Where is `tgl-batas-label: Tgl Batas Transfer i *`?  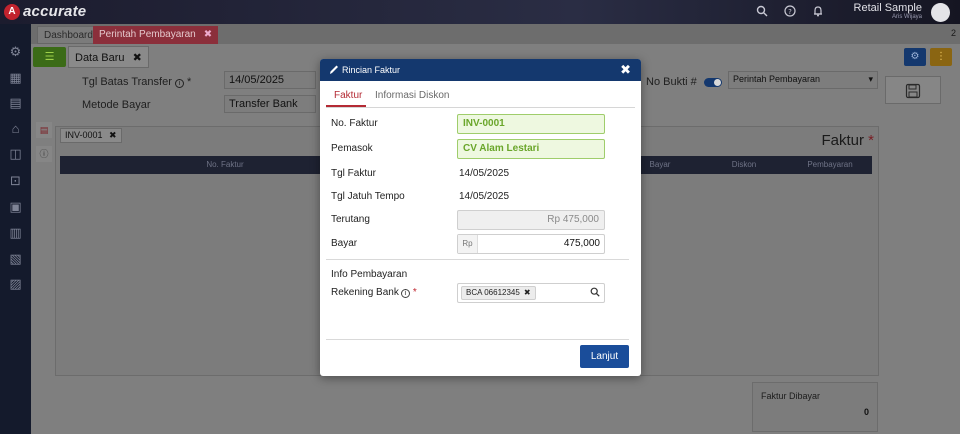 tgl-batas-label: Tgl Batas Transfer i * is located at coordinates (136, 82).